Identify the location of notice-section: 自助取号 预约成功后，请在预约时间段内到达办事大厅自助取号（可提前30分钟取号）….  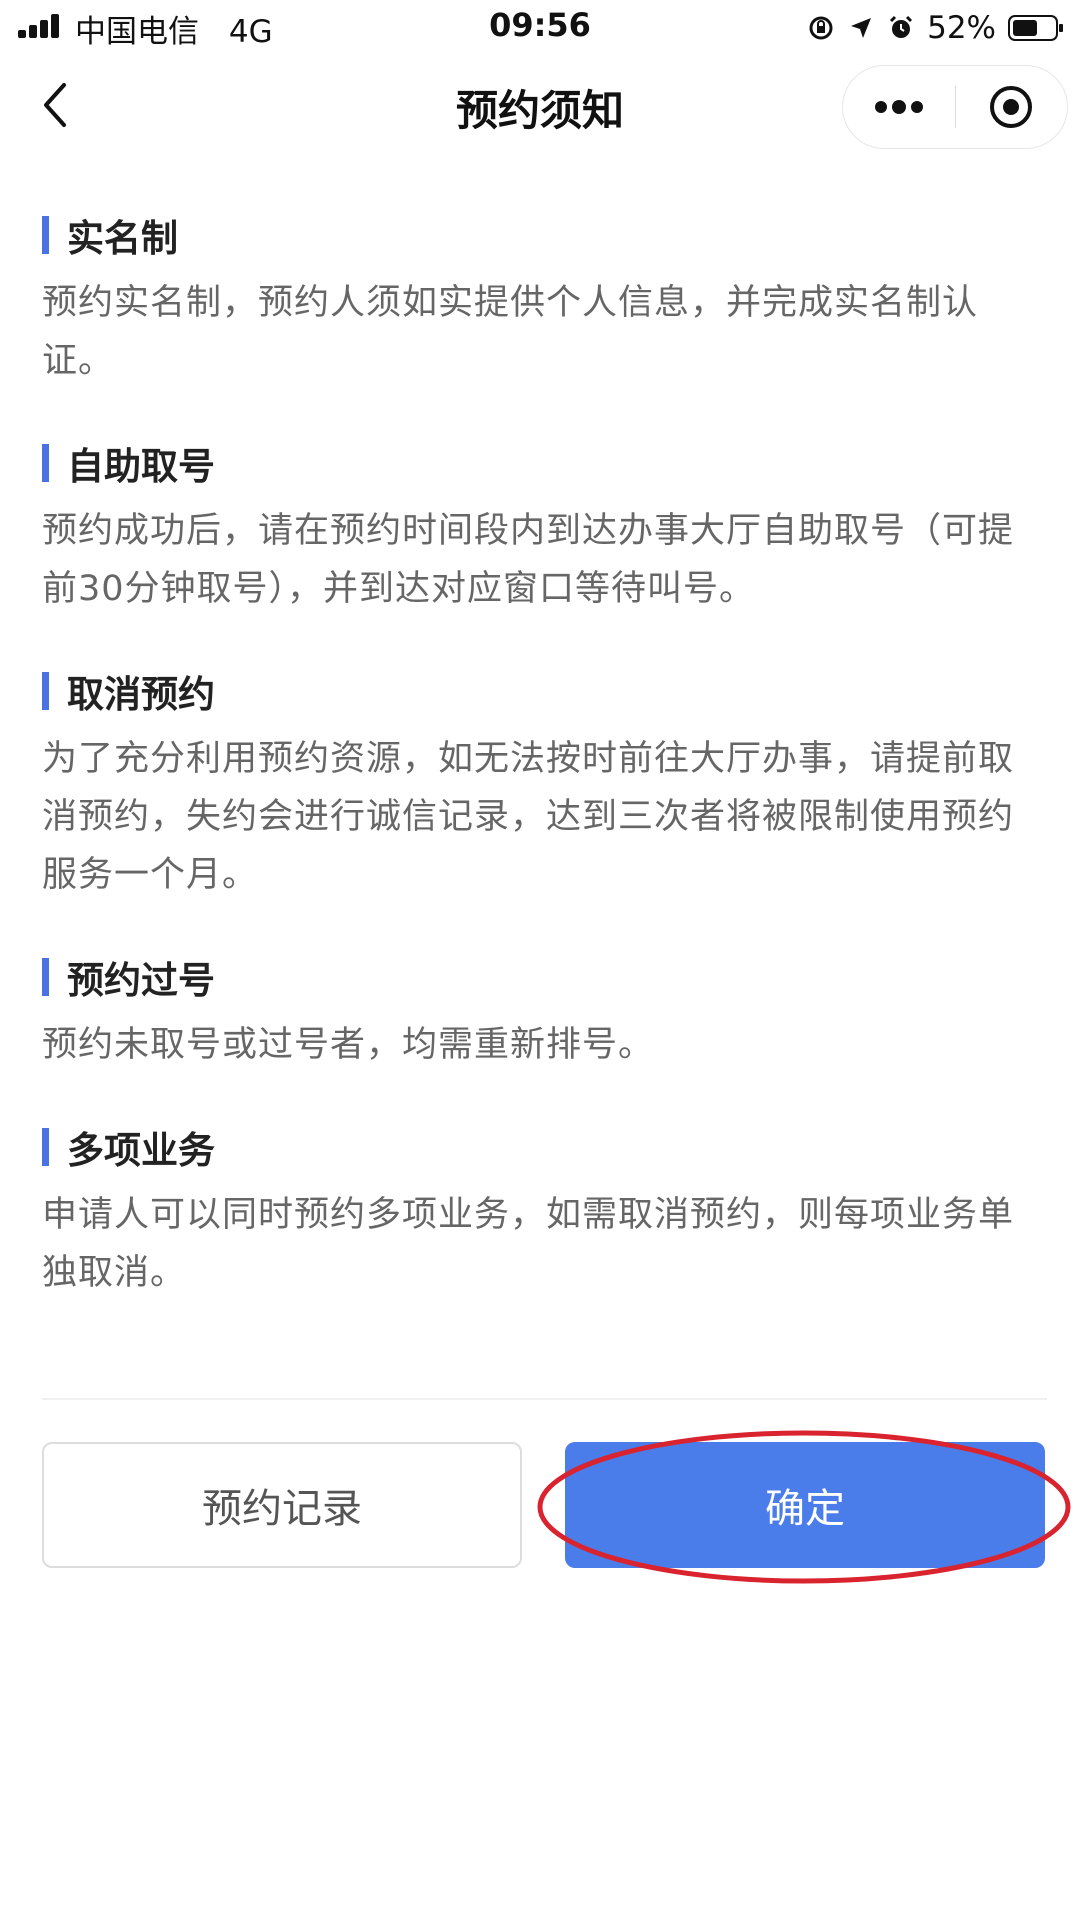
(537, 528).